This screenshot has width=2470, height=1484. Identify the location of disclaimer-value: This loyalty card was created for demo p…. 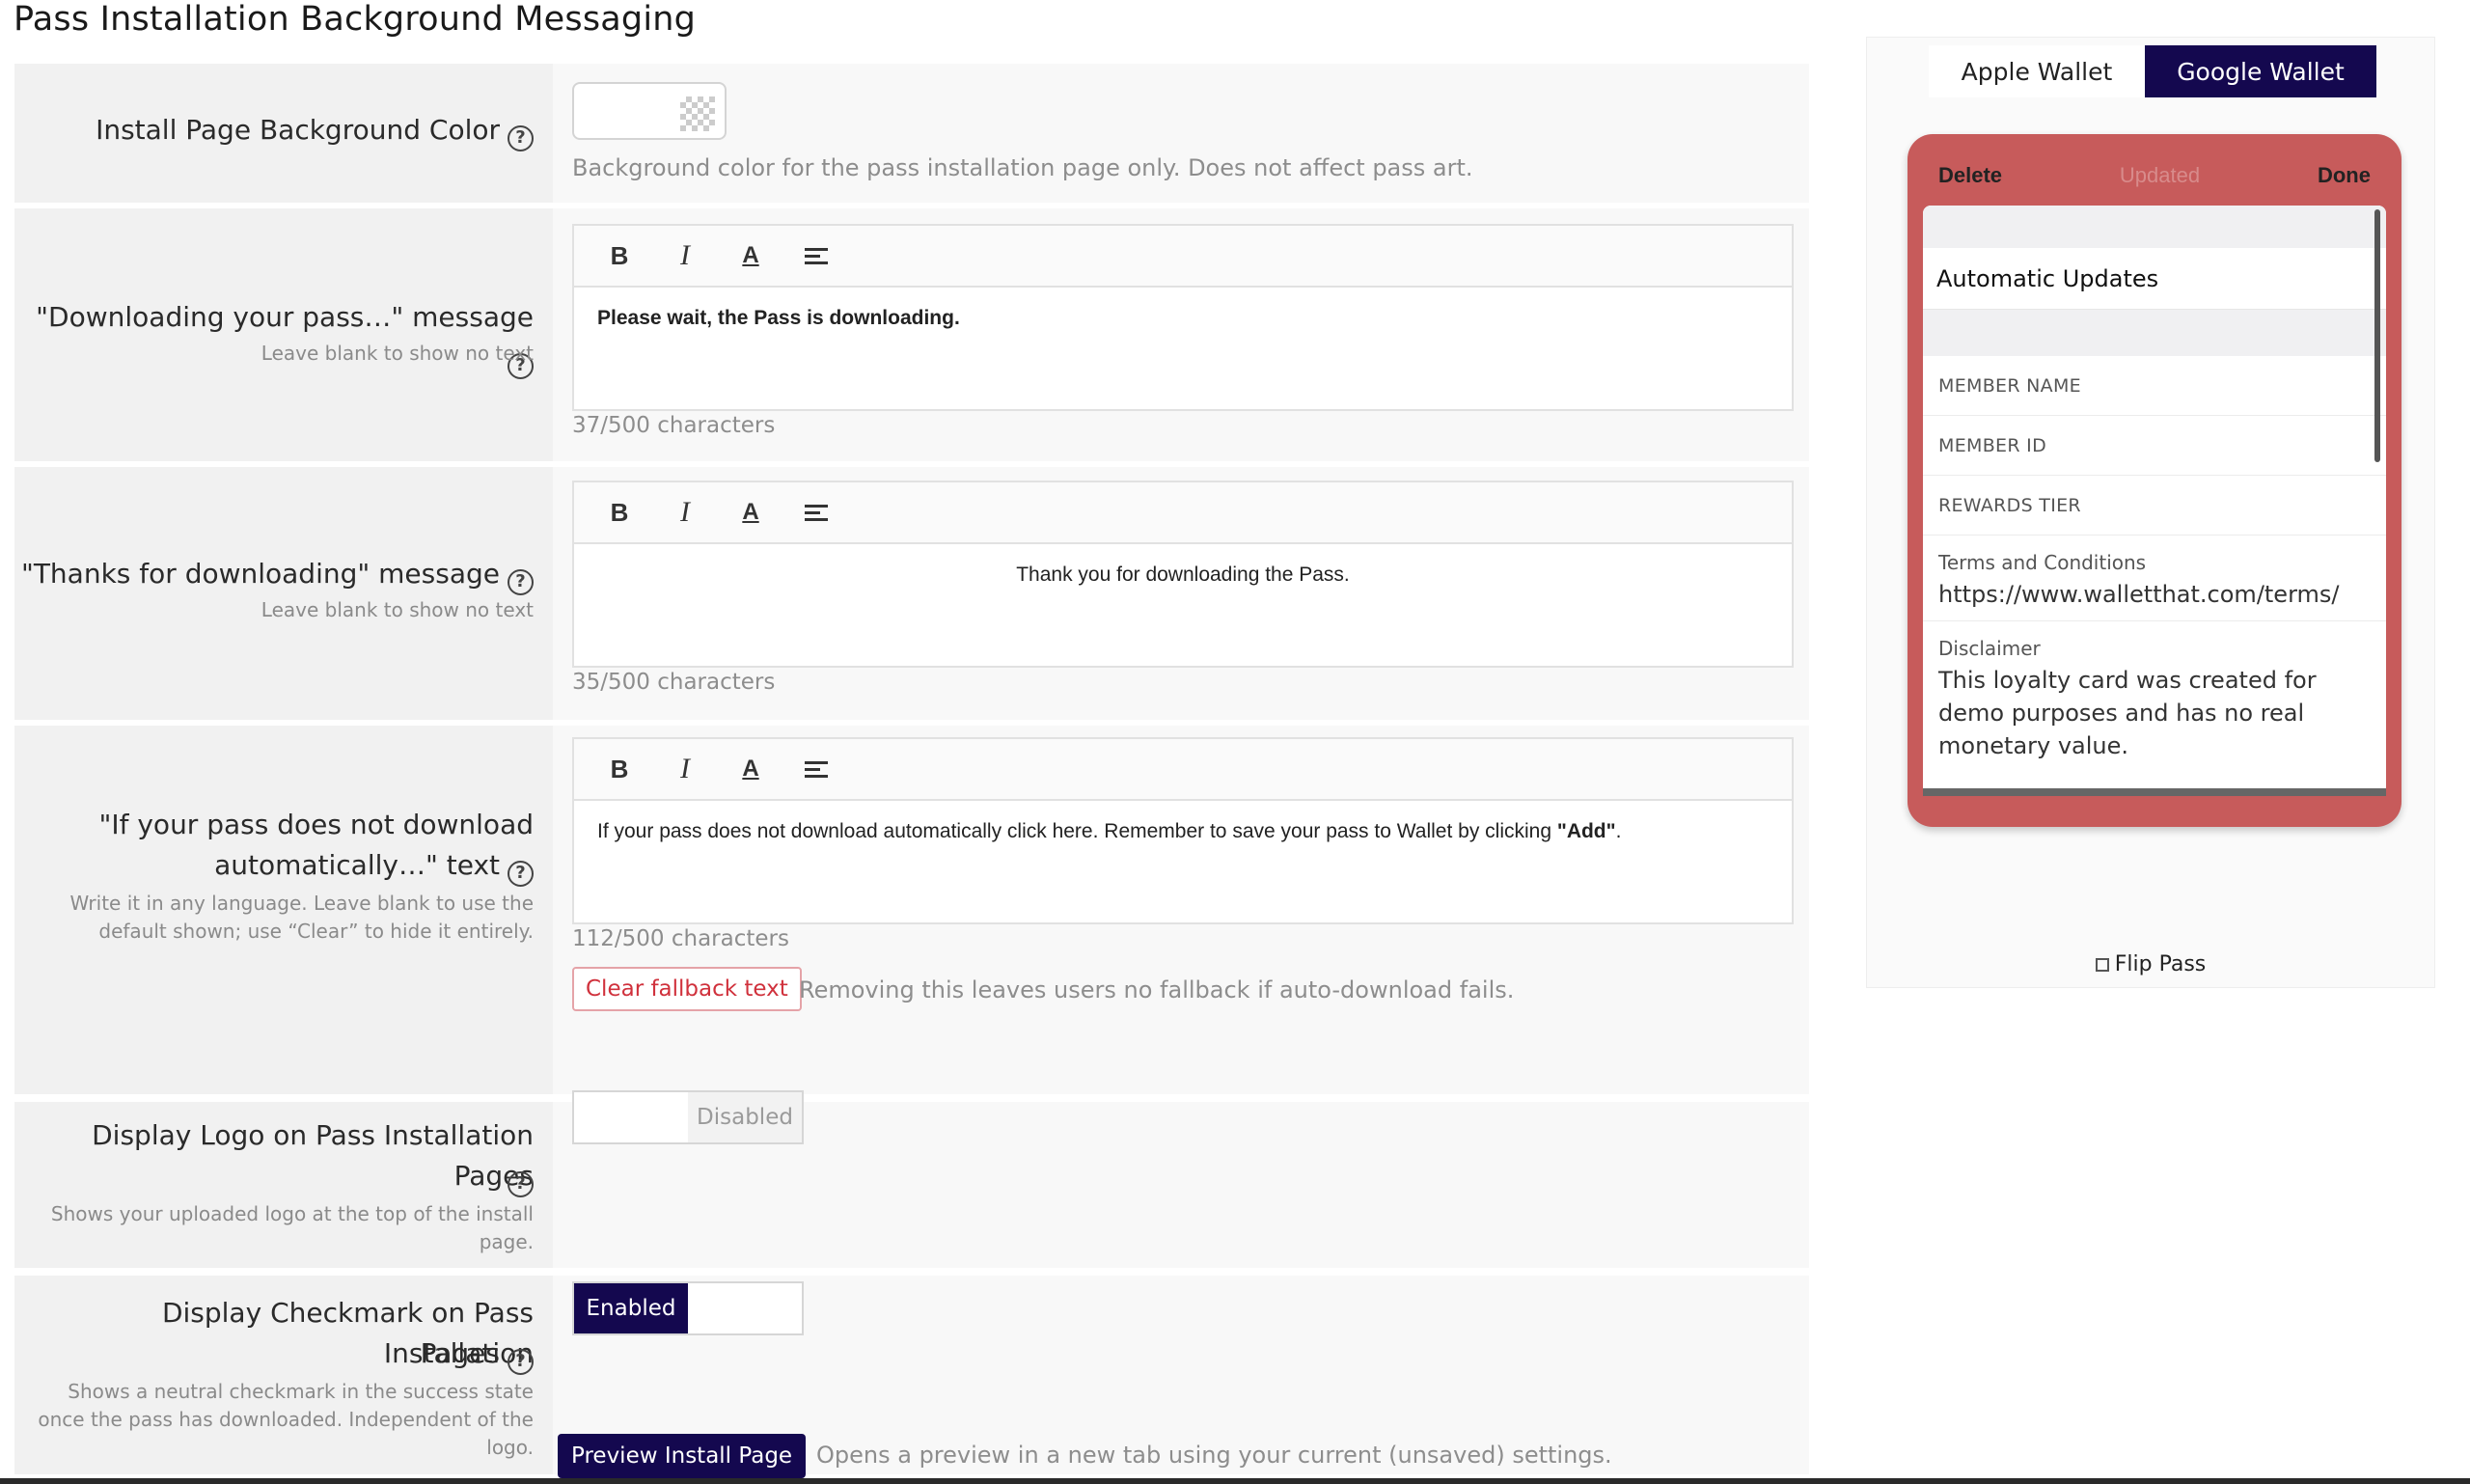
(2127, 713).